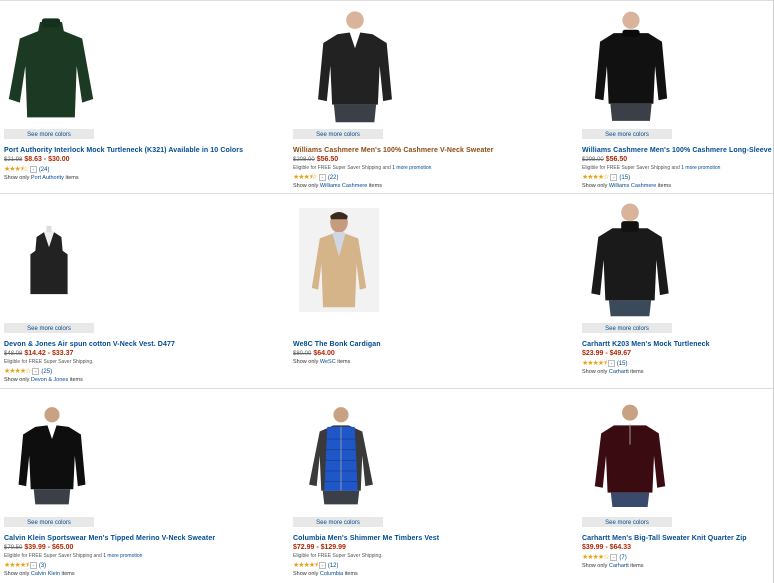  Describe the element at coordinates (13, 354) in the screenshot. I see `list-price: $48.08` at that location.